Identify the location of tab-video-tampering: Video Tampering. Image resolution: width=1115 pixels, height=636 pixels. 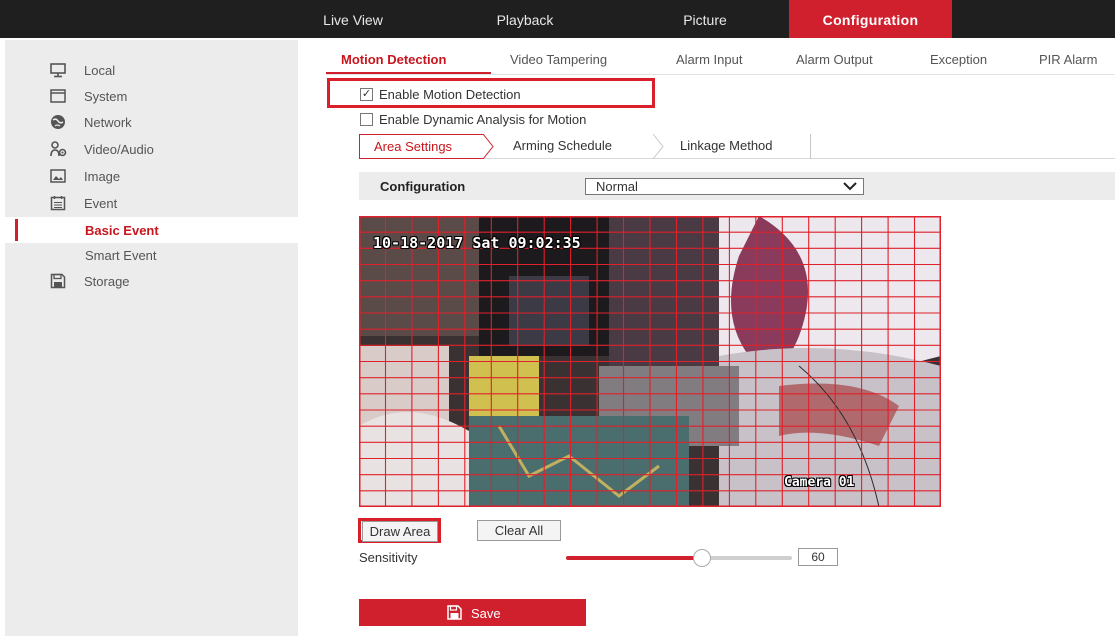
(558, 59).